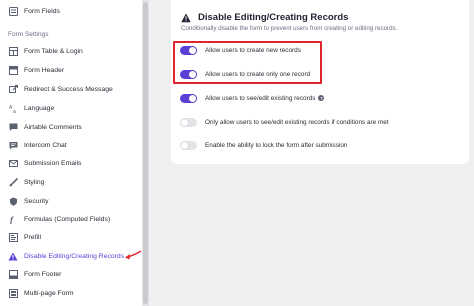 The width and height of the screenshot is (474, 306). I want to click on sidebar-item-styling: Styling, so click(26, 182).